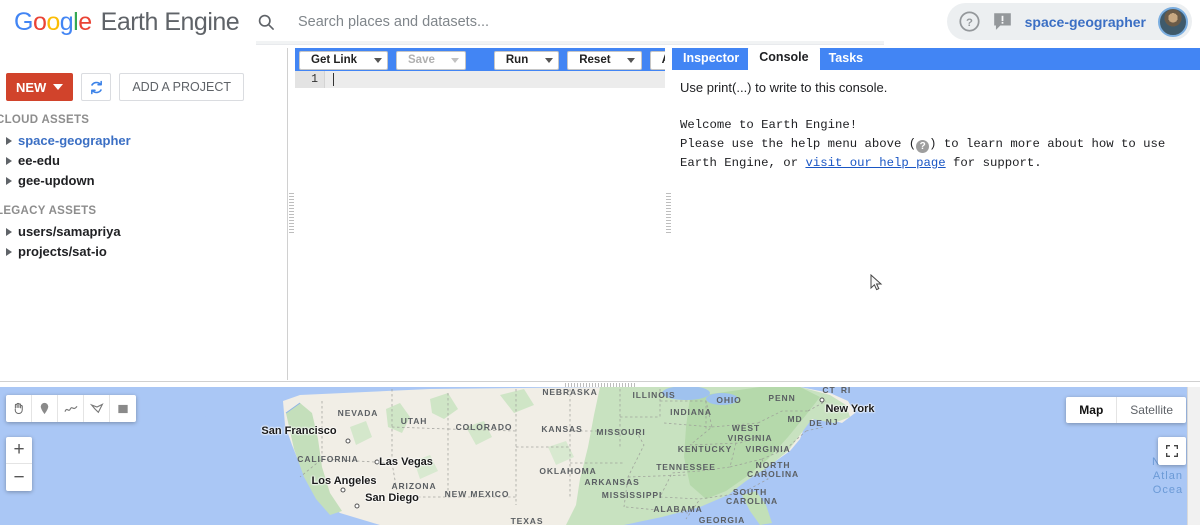 The height and width of the screenshot is (525, 1200). I want to click on line-icon, so click(71, 408).